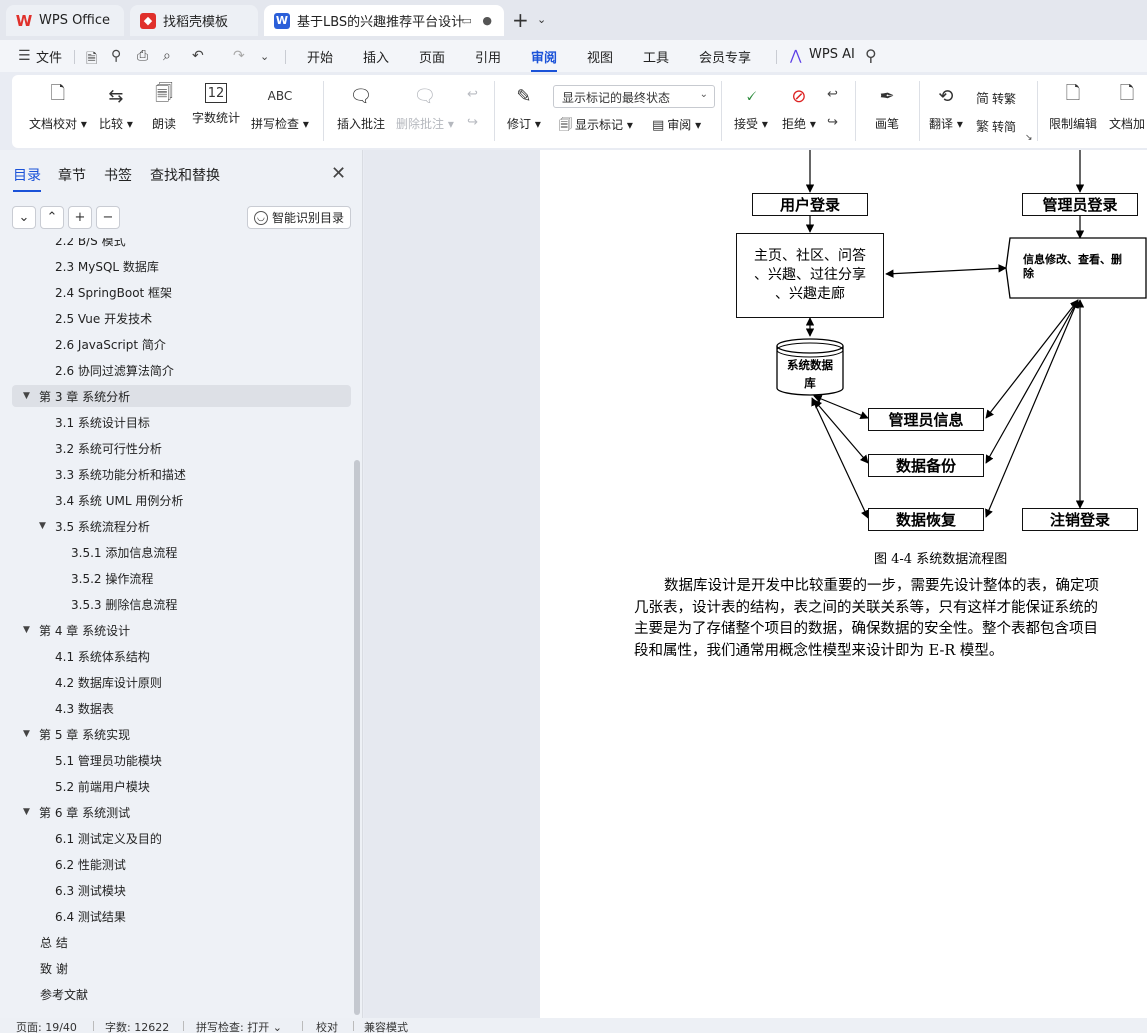 This screenshot has width=1147, height=1033. Describe the element at coordinates (472, 94) in the screenshot. I see `previous-comment-icon: ↩` at that location.